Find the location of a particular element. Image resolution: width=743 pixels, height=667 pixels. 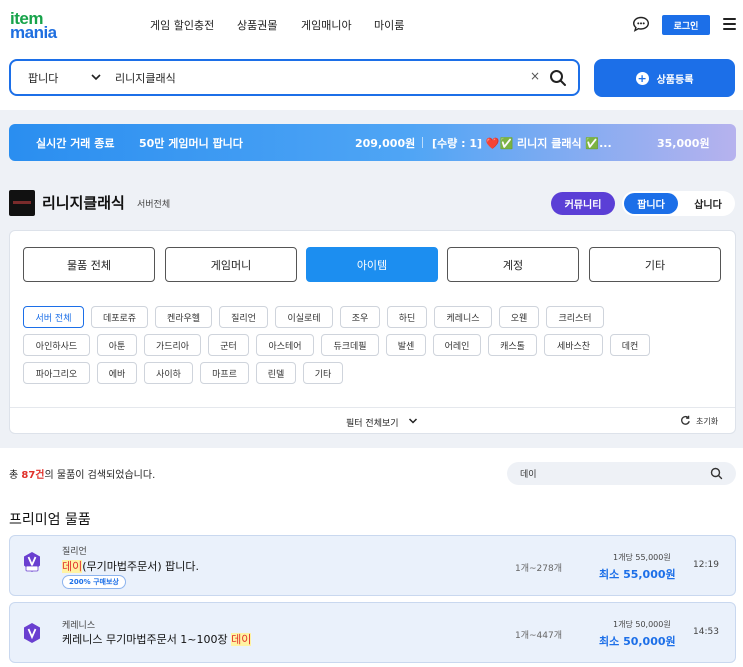

listing-server: 질리언 is located at coordinates (74, 552).